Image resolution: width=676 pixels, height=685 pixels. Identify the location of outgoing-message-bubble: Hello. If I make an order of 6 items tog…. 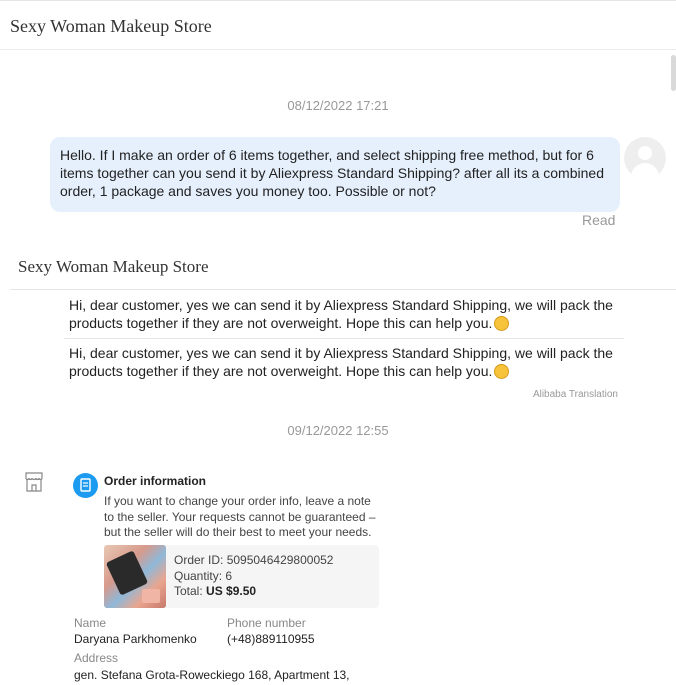
(335, 174).